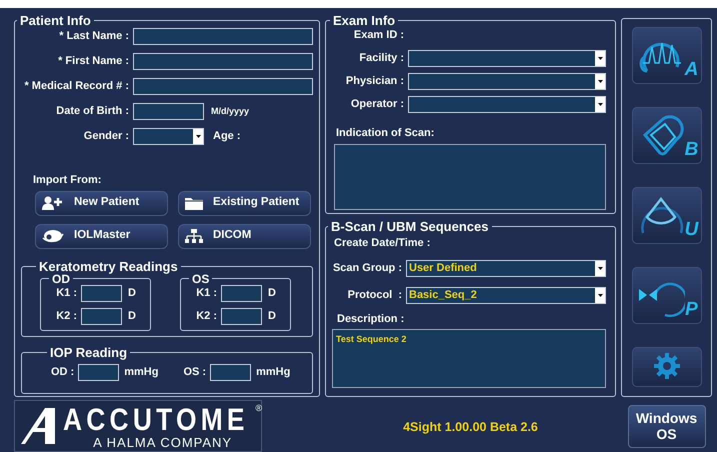  I want to click on mode-button: B, so click(667, 135).